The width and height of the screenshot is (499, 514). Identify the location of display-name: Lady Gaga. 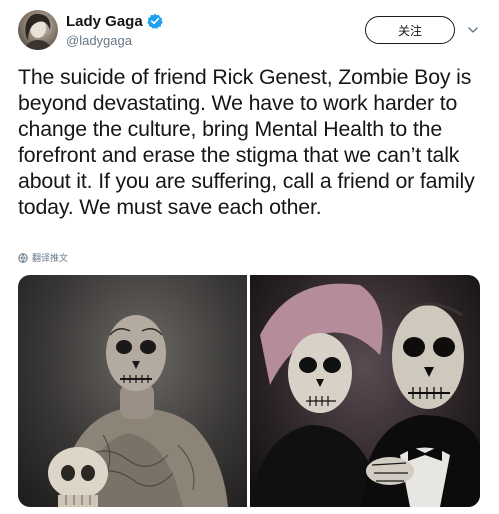
(104, 21).